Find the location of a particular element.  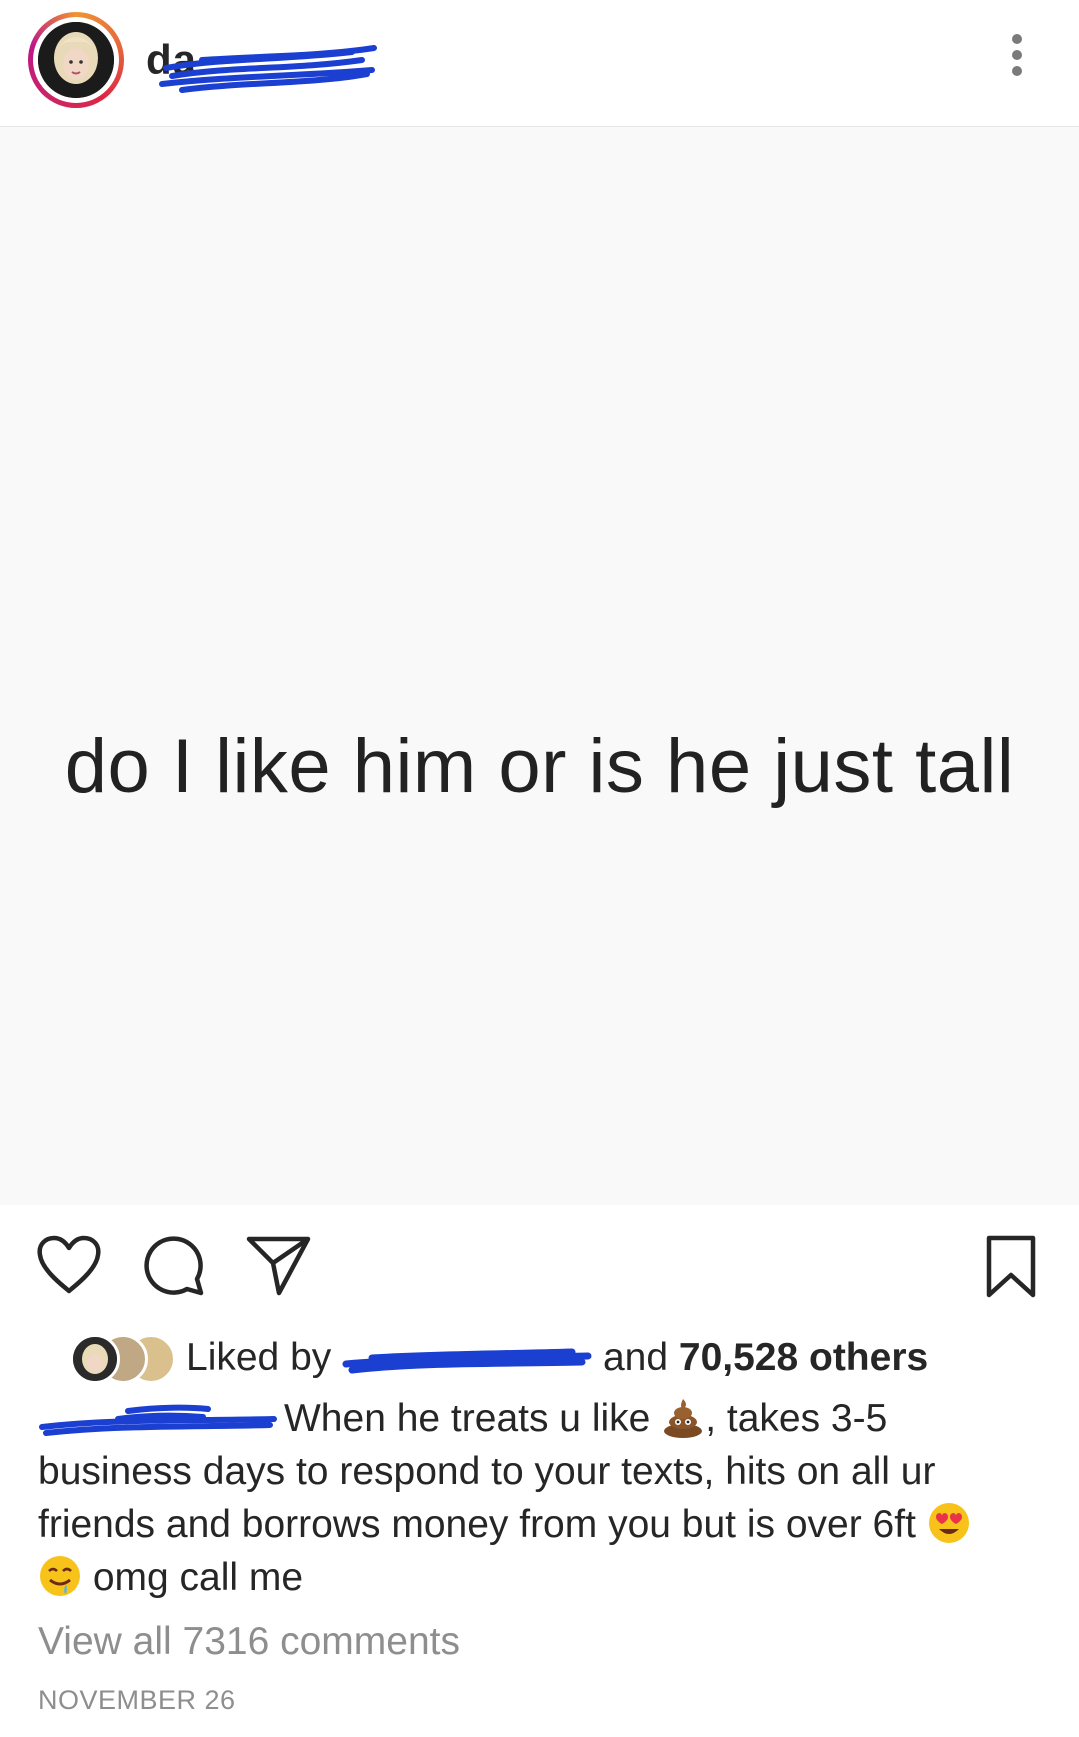

post-date: NOVEMBER 26 is located at coordinates (137, 1700).